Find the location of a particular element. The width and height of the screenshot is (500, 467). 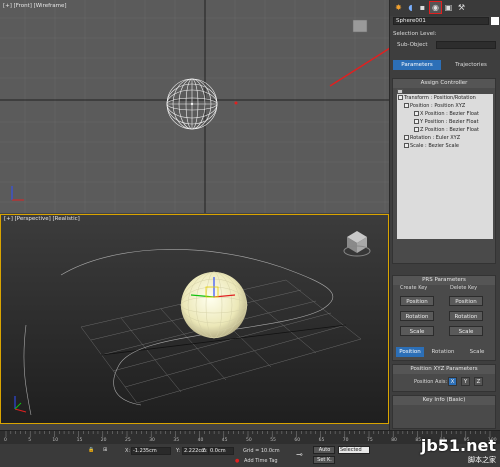

object-color-swatch is located at coordinates (495, 21).